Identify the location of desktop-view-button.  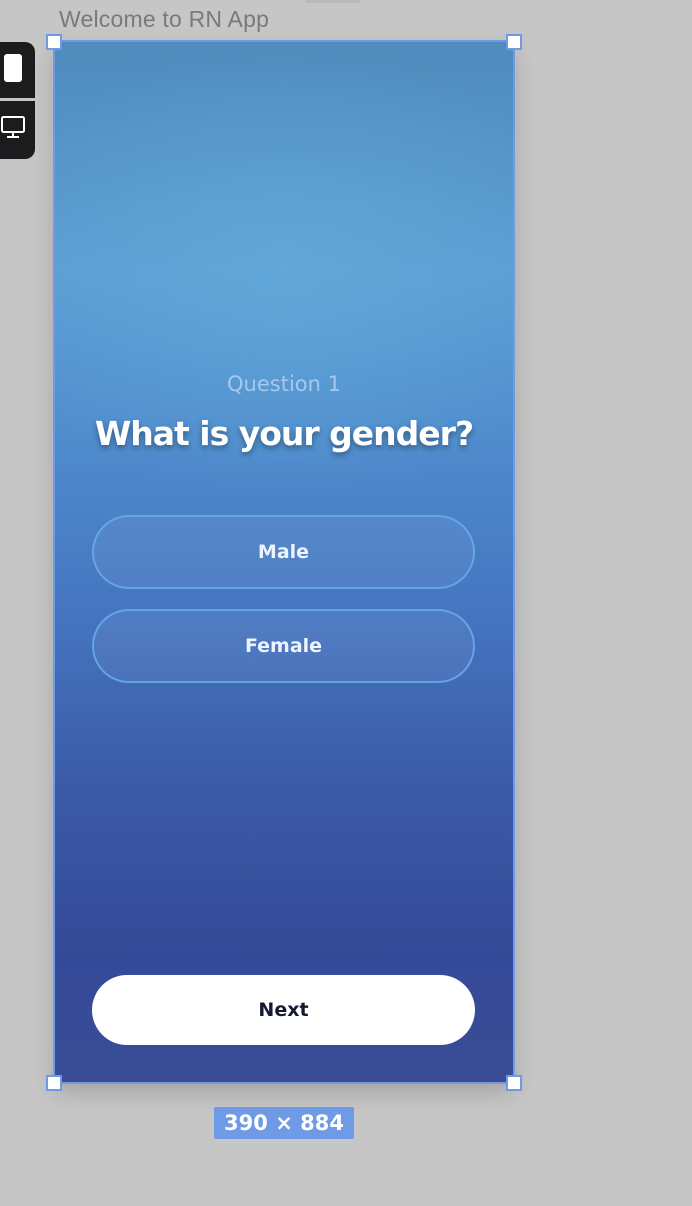
(17, 129).